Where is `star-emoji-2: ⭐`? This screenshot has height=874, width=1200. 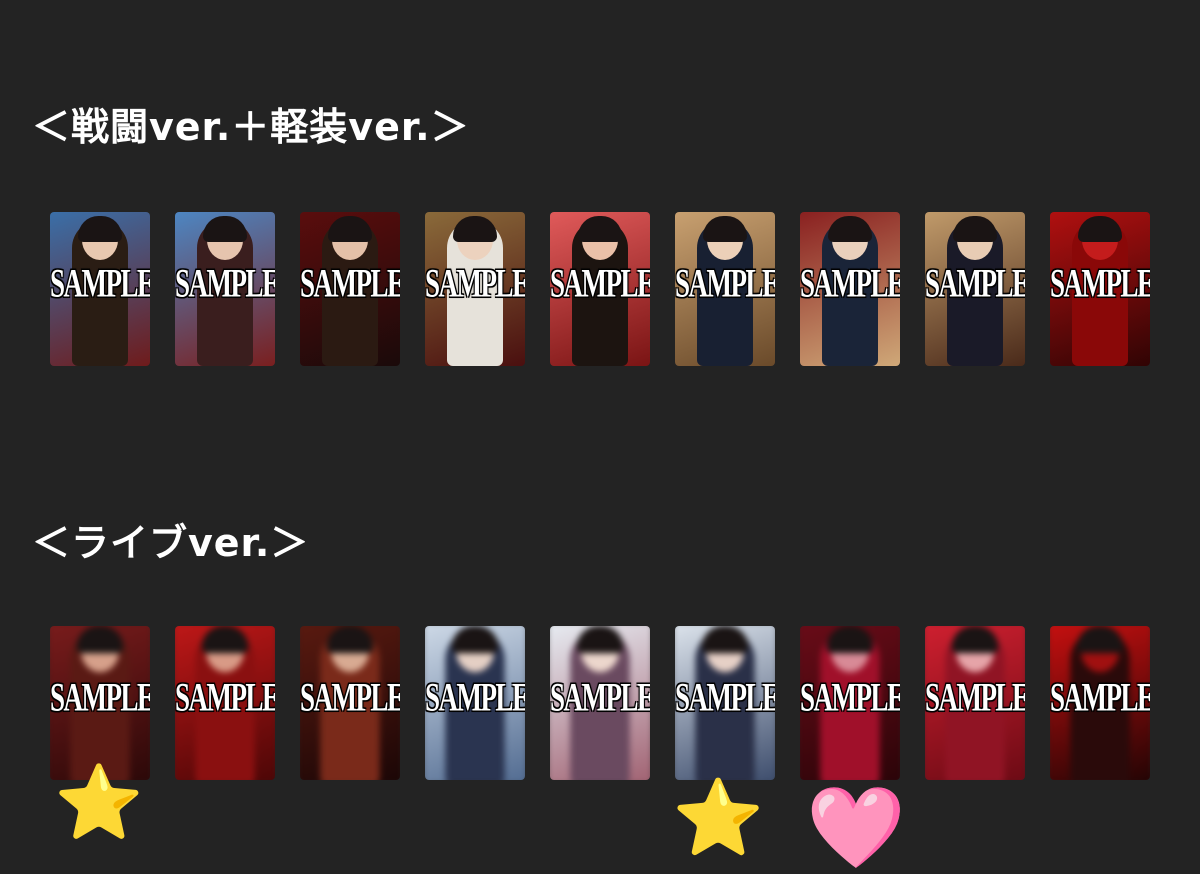 star-emoji-2: ⭐ is located at coordinates (718, 818).